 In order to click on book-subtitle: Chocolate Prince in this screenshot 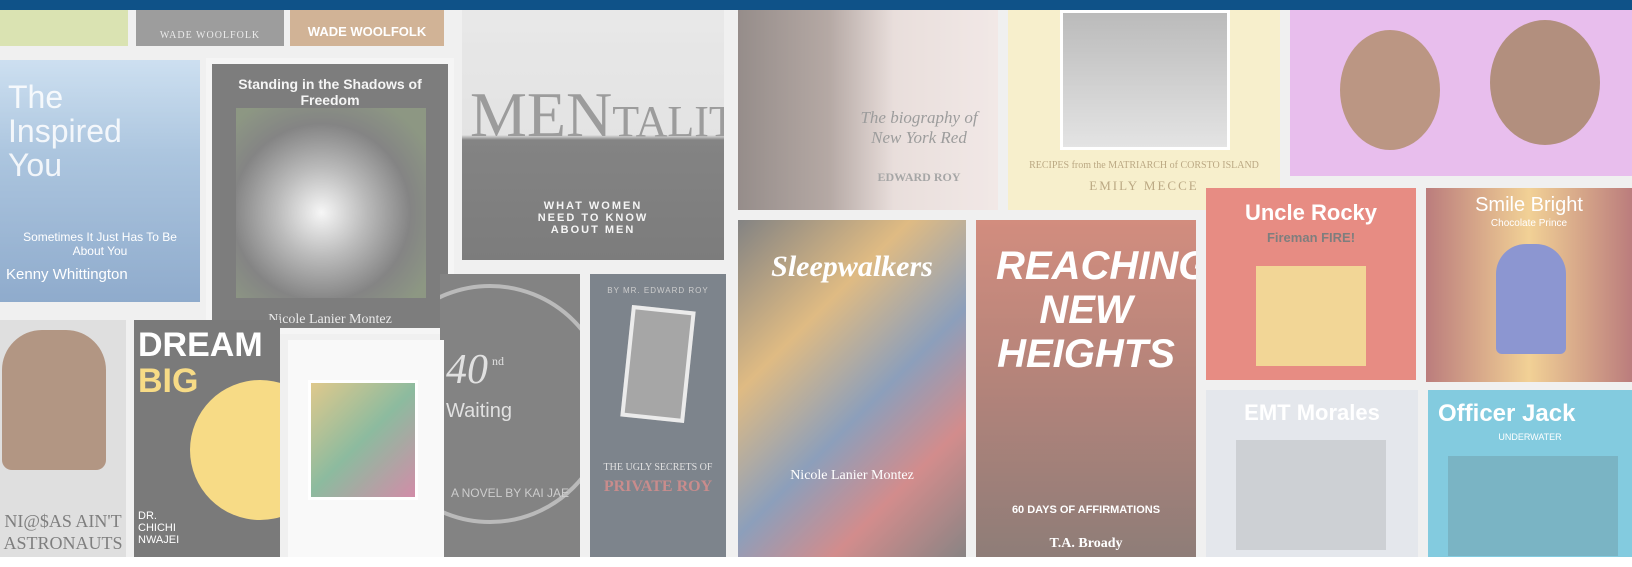, I will do `click(1529, 223)`.